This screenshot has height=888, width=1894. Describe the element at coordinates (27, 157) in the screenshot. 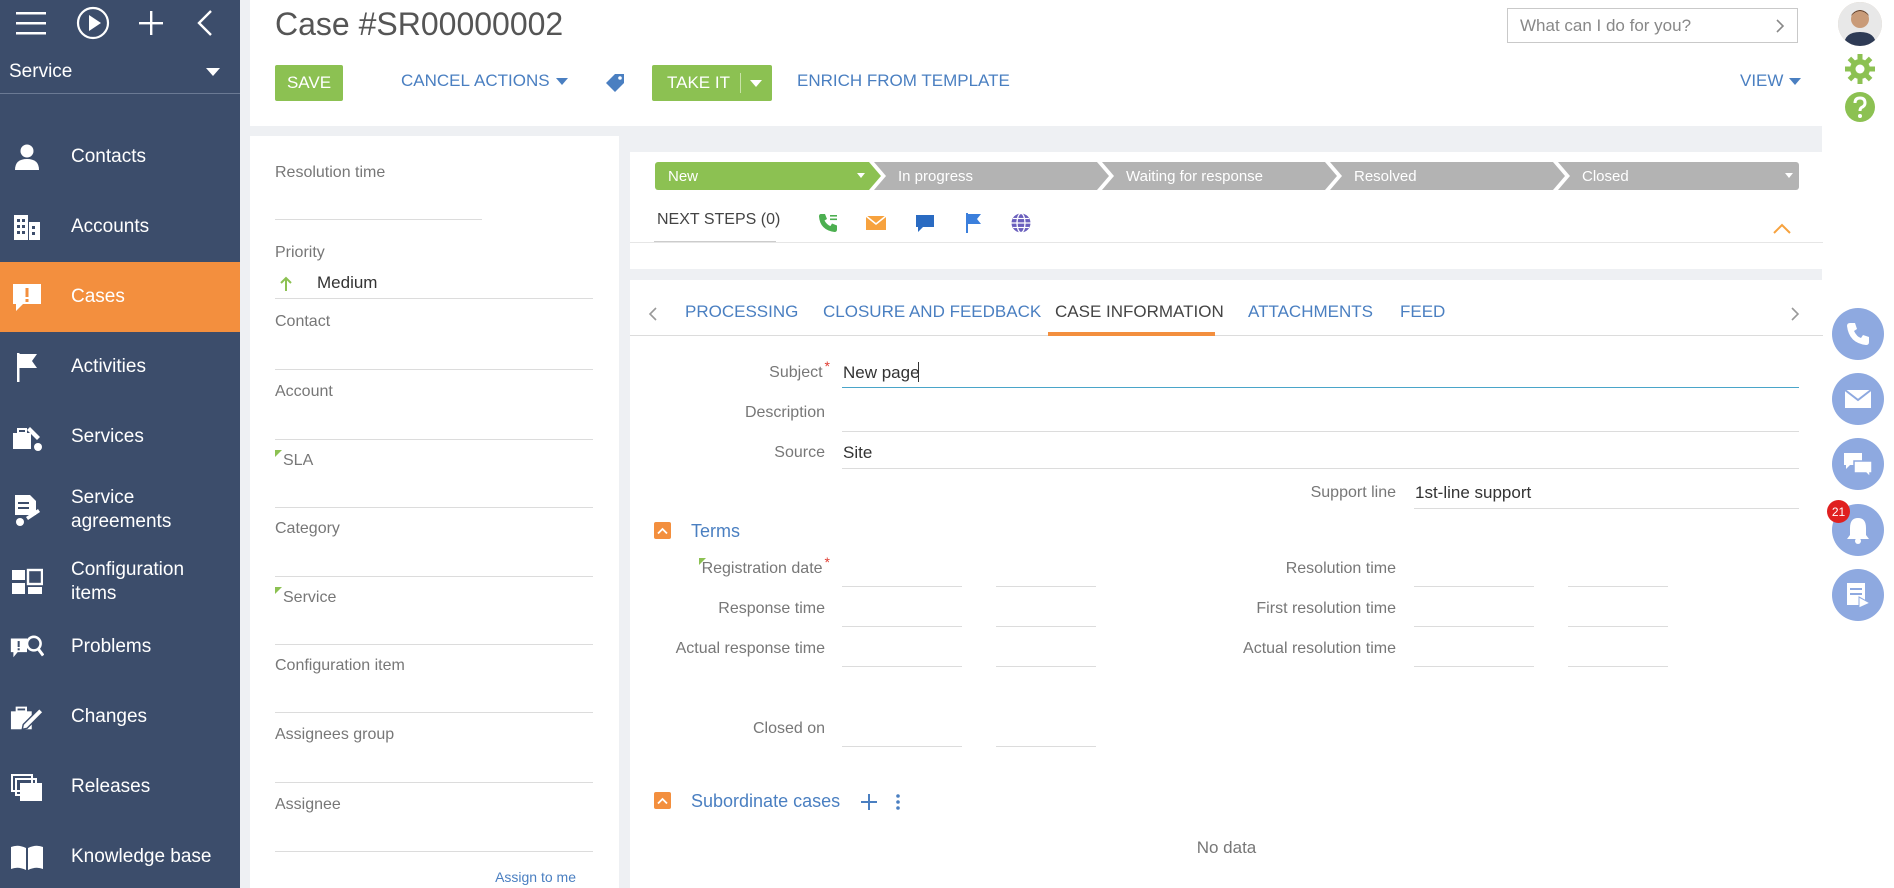

I see `contact-icon` at that location.